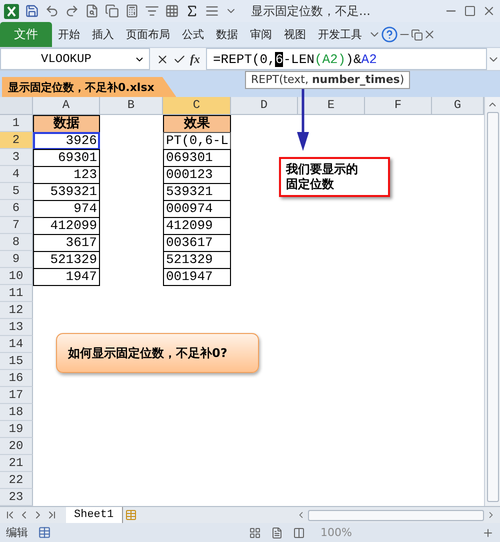 The height and width of the screenshot is (542, 500). What do you see at coordinates (66, 243) in the screenshot?
I see `table-cell: 3617` at bounding box center [66, 243].